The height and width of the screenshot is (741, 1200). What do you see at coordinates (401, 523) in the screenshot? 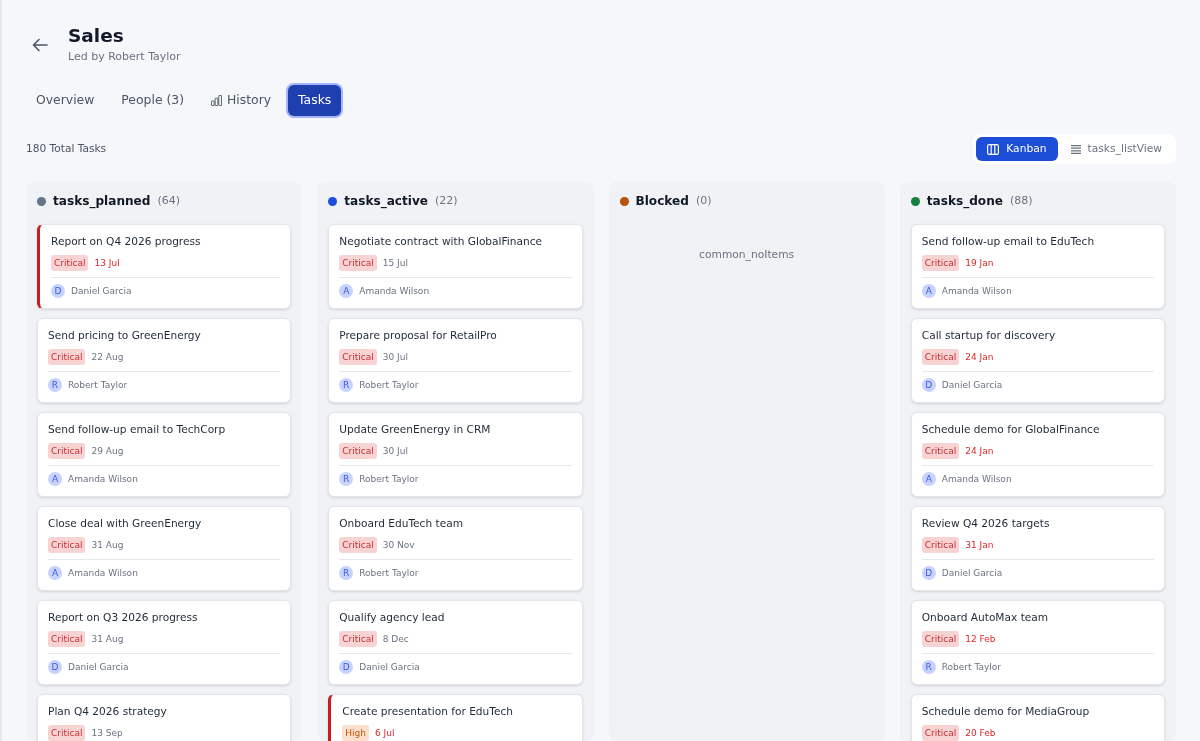
I see `task-title: Onboard EduTech team` at bounding box center [401, 523].